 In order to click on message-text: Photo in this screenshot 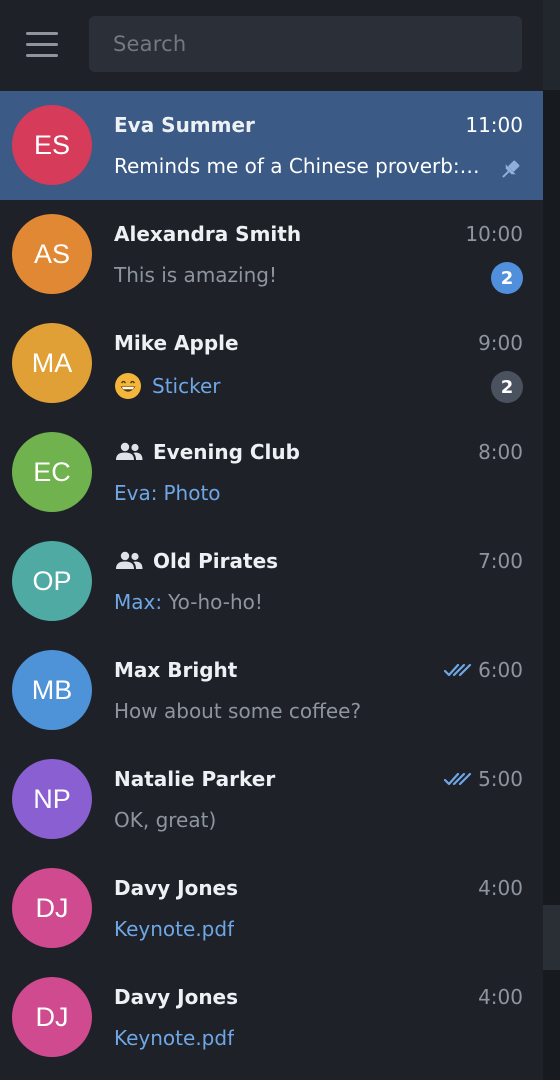, I will do `click(192, 493)`.